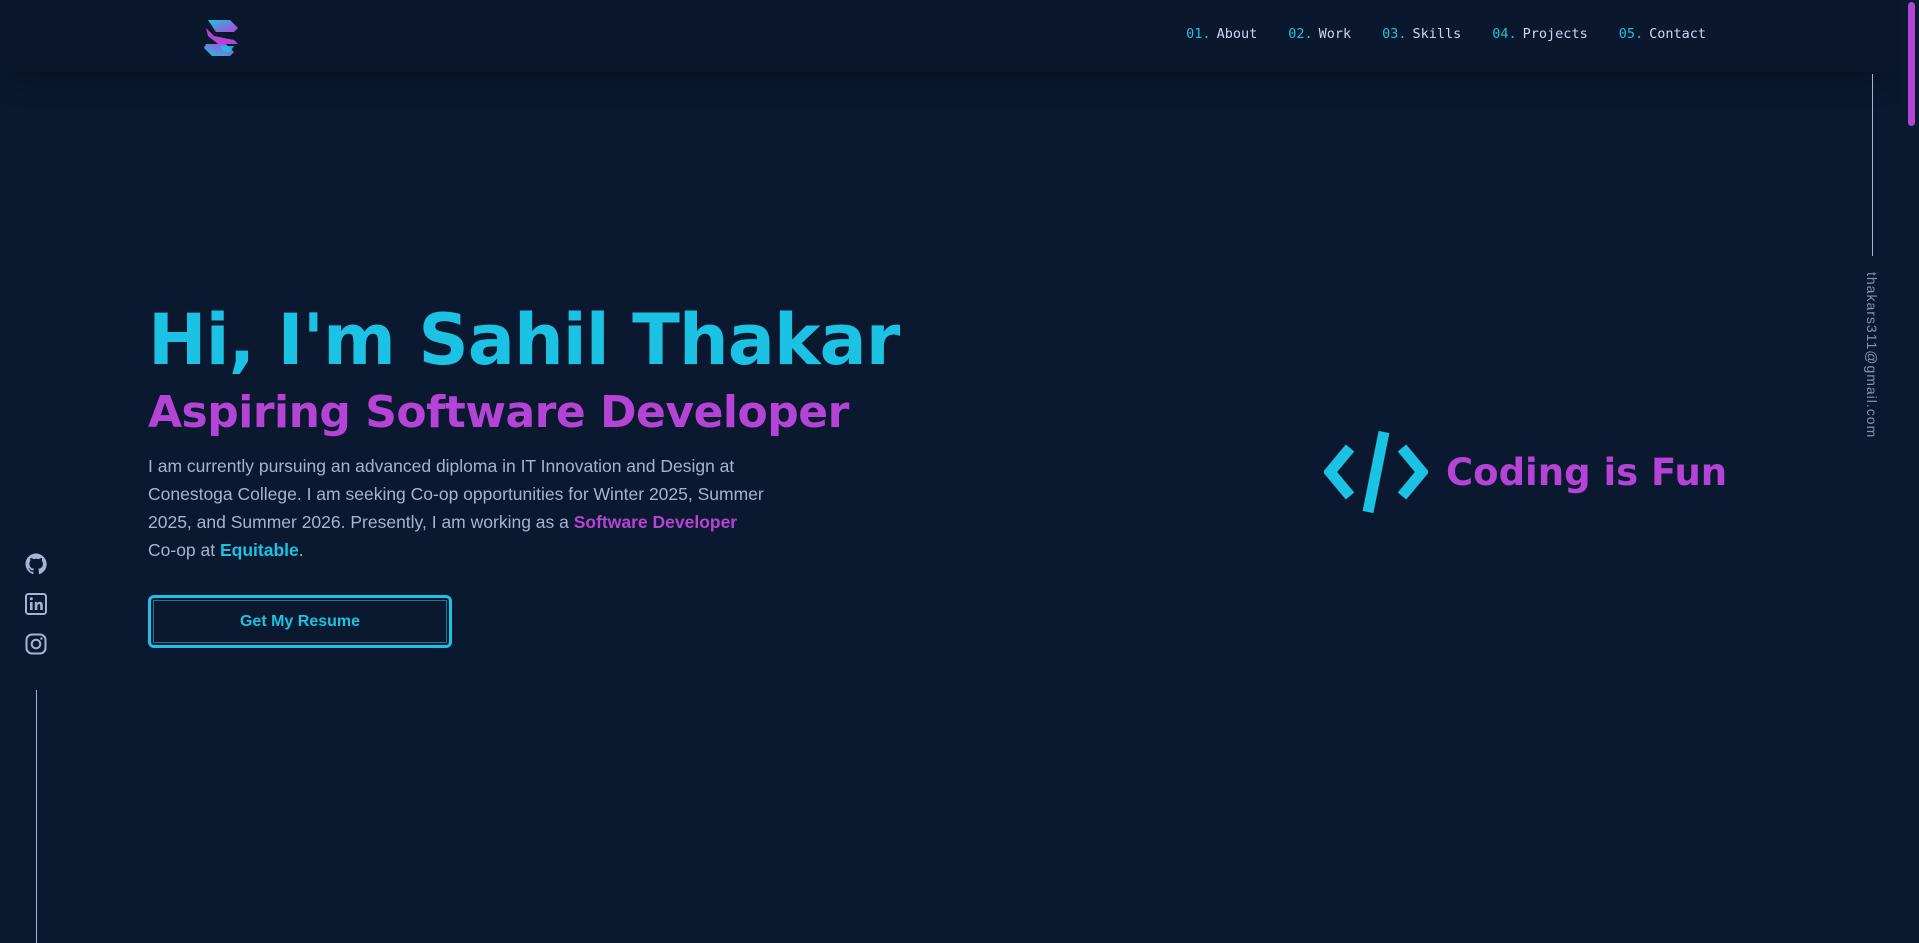  What do you see at coordinates (1335, 34) in the screenshot?
I see `nav-item-label: Work` at bounding box center [1335, 34].